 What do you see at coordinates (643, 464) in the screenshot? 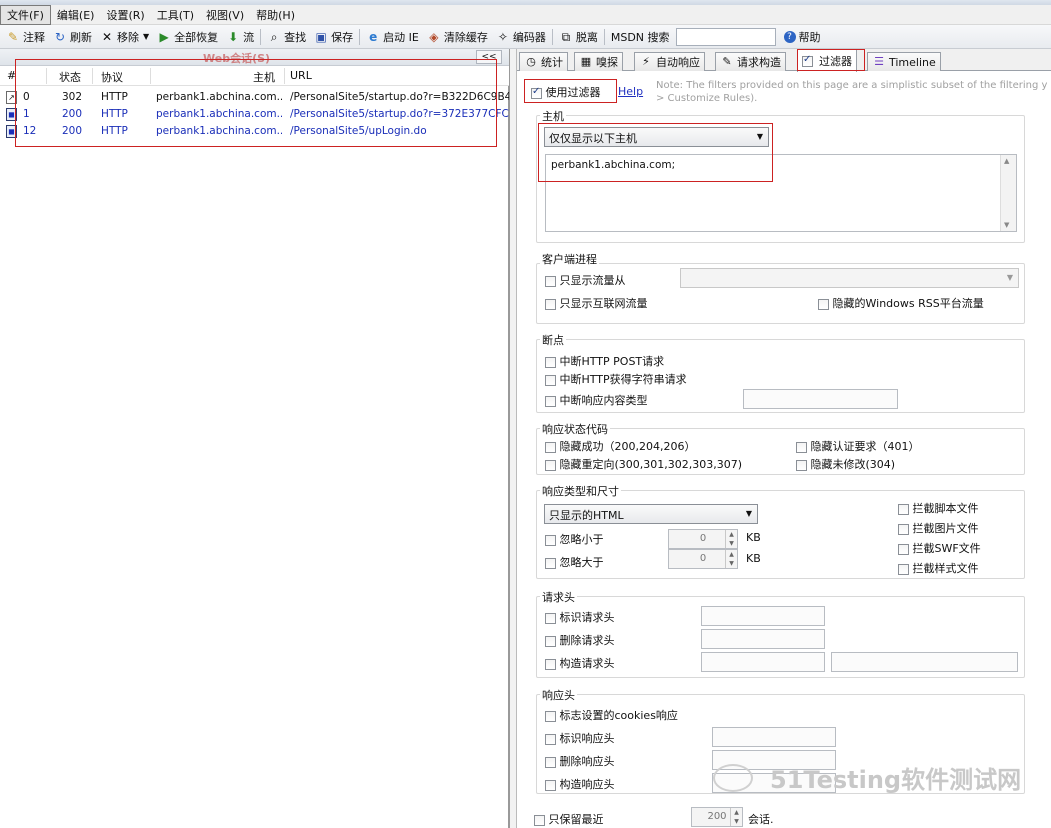
I see `hide-redirect-checkbox: 隐藏重定向(300,301,302,303,307)` at bounding box center [643, 464].